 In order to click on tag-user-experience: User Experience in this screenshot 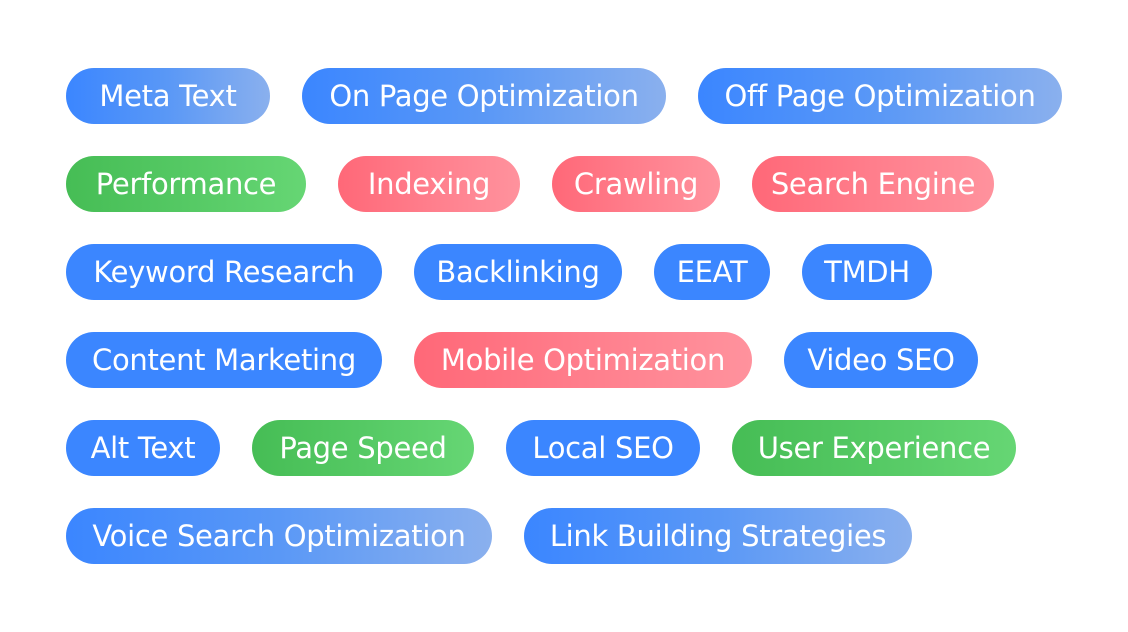, I will do `click(874, 448)`.